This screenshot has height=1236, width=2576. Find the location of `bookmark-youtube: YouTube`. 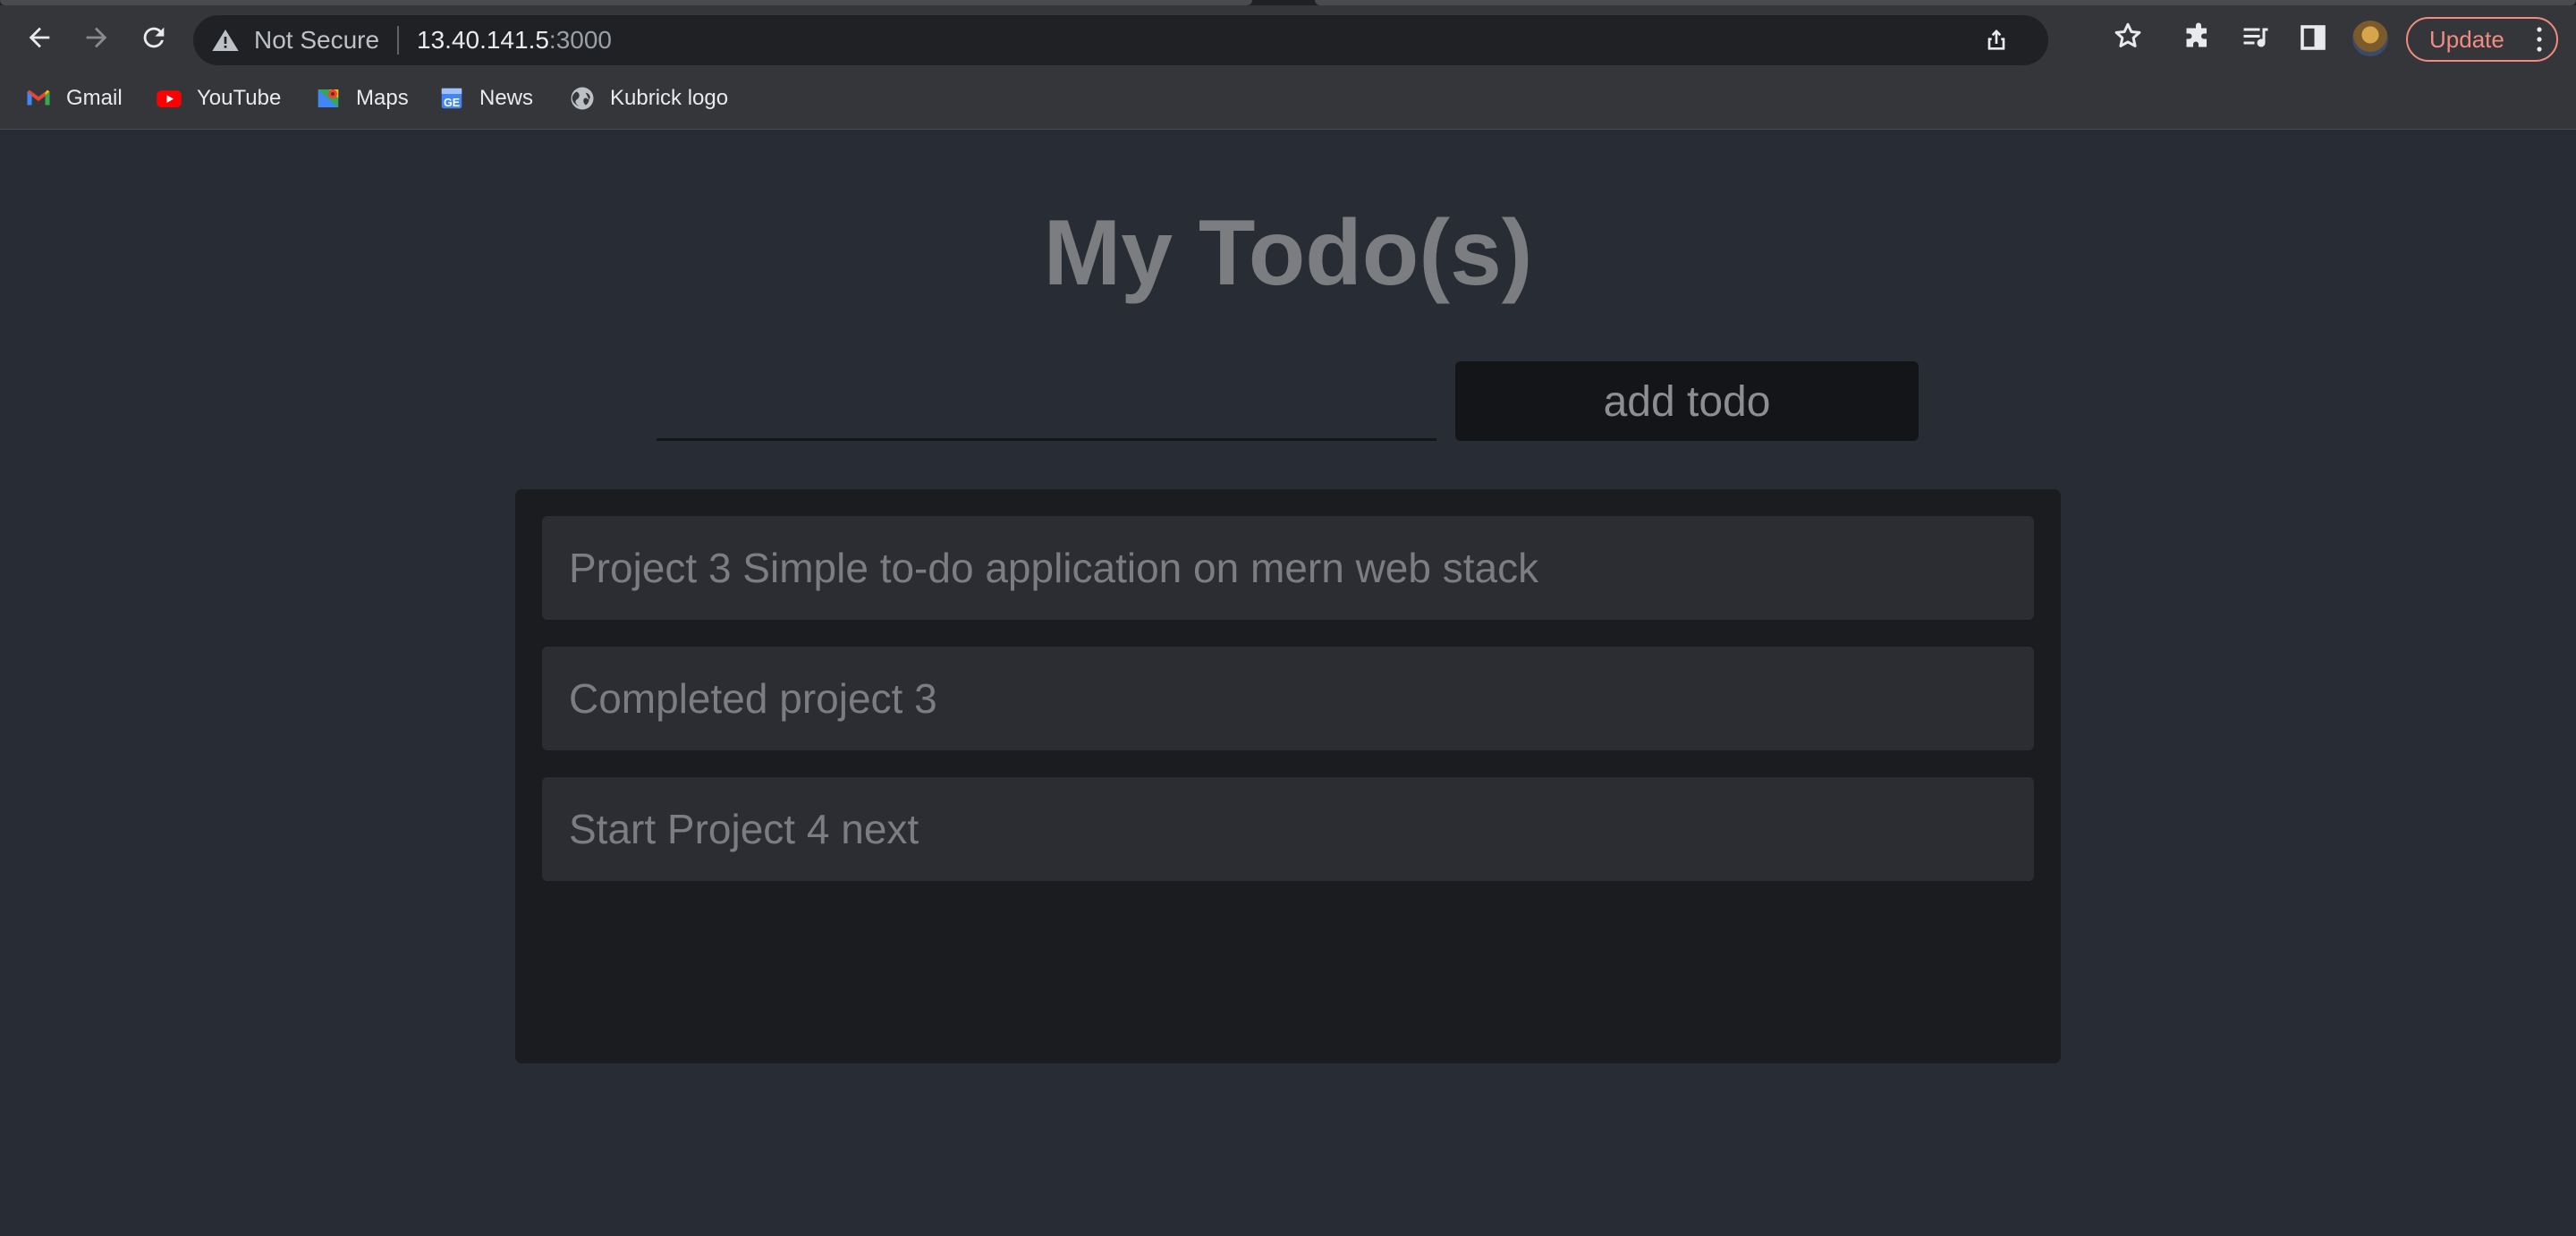

bookmark-youtube: YouTube is located at coordinates (218, 98).